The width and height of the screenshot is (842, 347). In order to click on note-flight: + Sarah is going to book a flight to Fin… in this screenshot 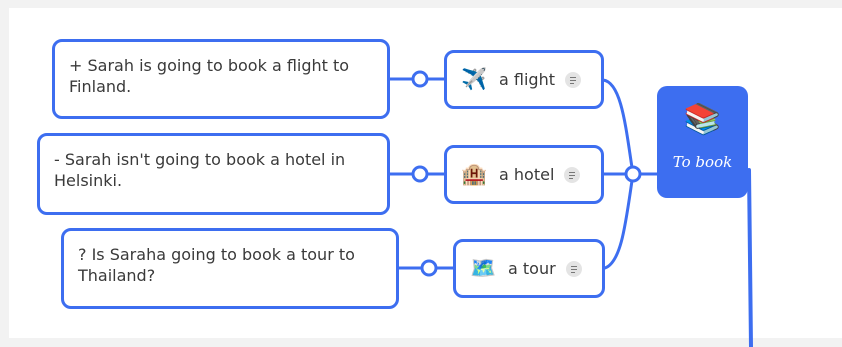, I will do `click(221, 79)`.